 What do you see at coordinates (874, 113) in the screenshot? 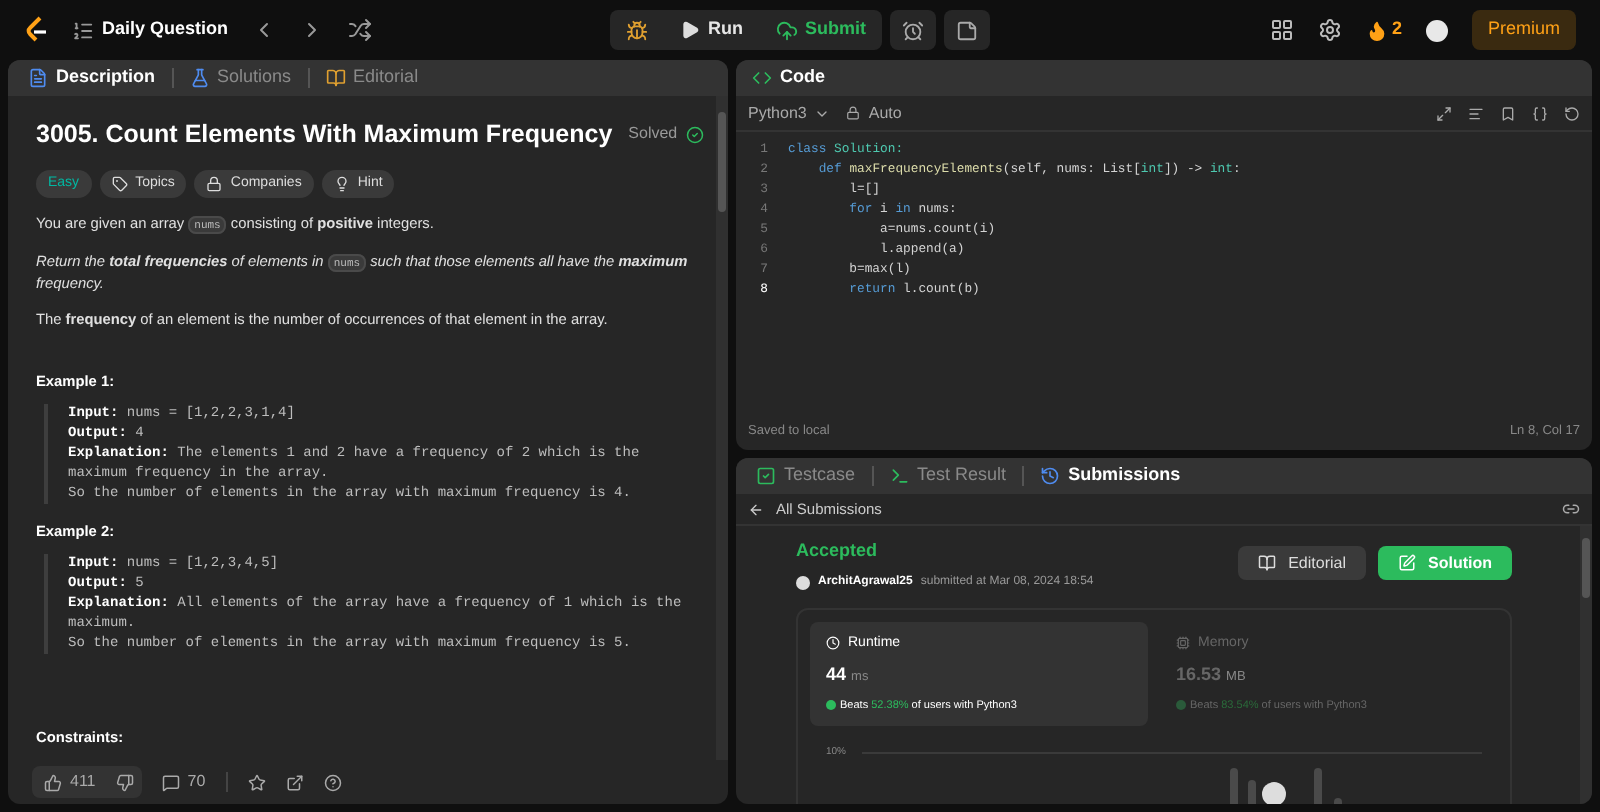
I see `auto-mode: Auto` at bounding box center [874, 113].